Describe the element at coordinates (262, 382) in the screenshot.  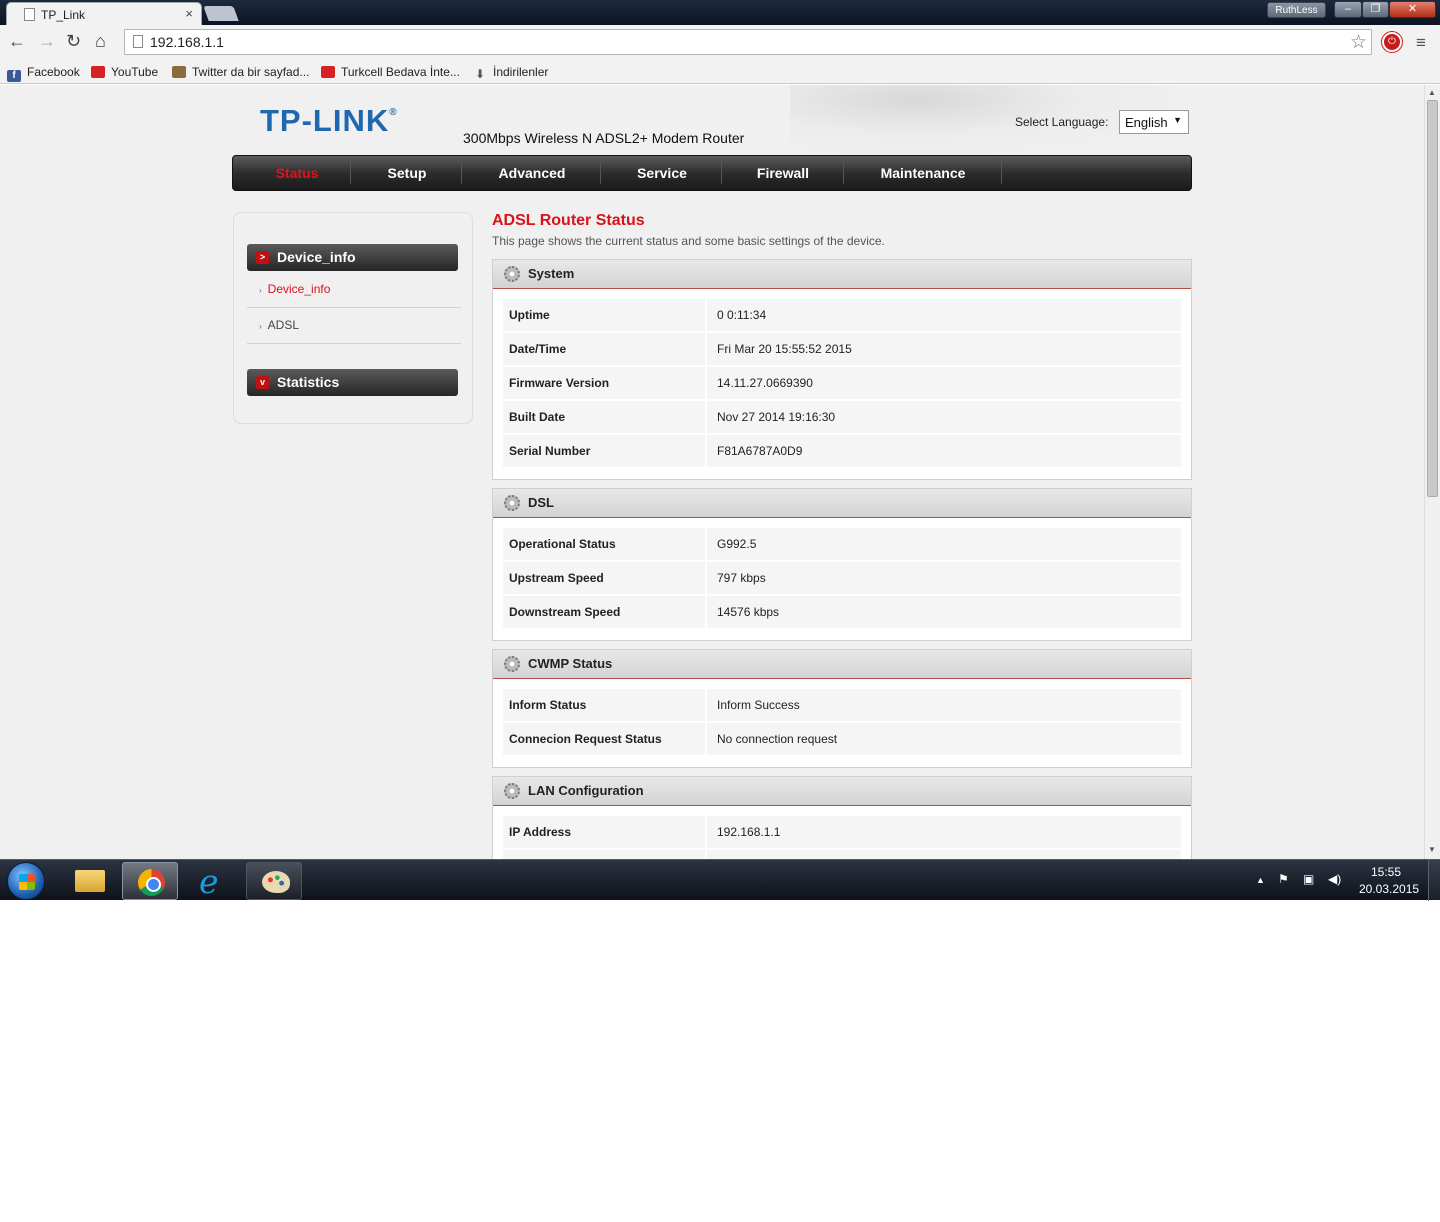
I see `chevron-down-icon: v` at that location.